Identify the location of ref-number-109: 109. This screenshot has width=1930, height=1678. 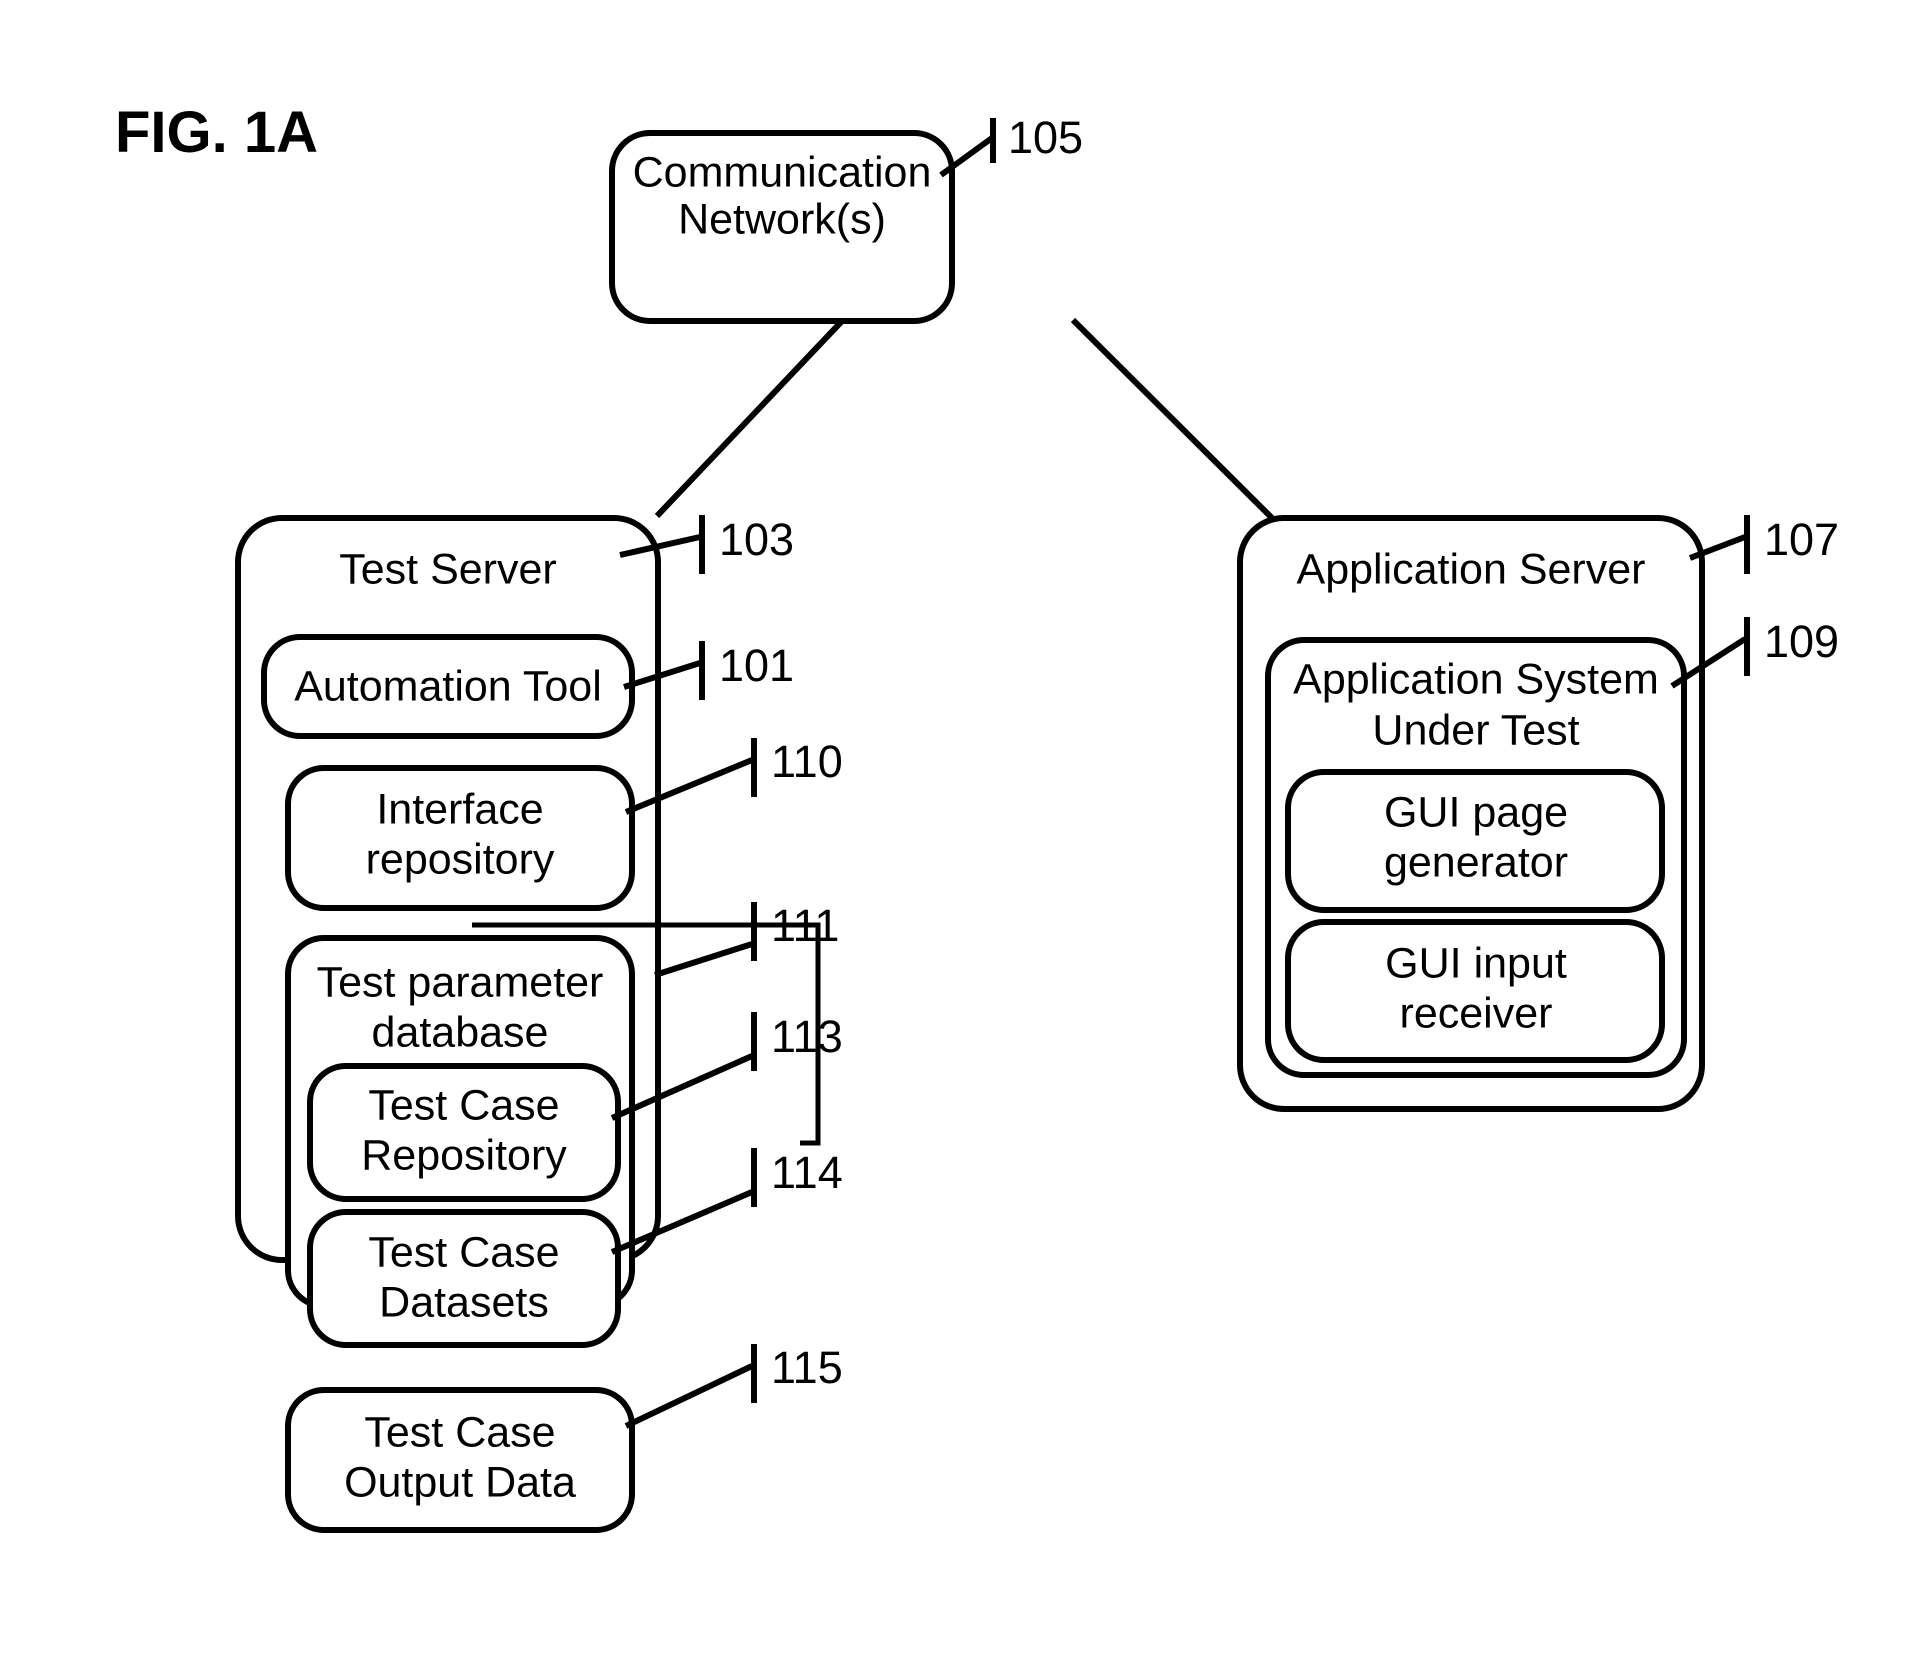
(1801, 641).